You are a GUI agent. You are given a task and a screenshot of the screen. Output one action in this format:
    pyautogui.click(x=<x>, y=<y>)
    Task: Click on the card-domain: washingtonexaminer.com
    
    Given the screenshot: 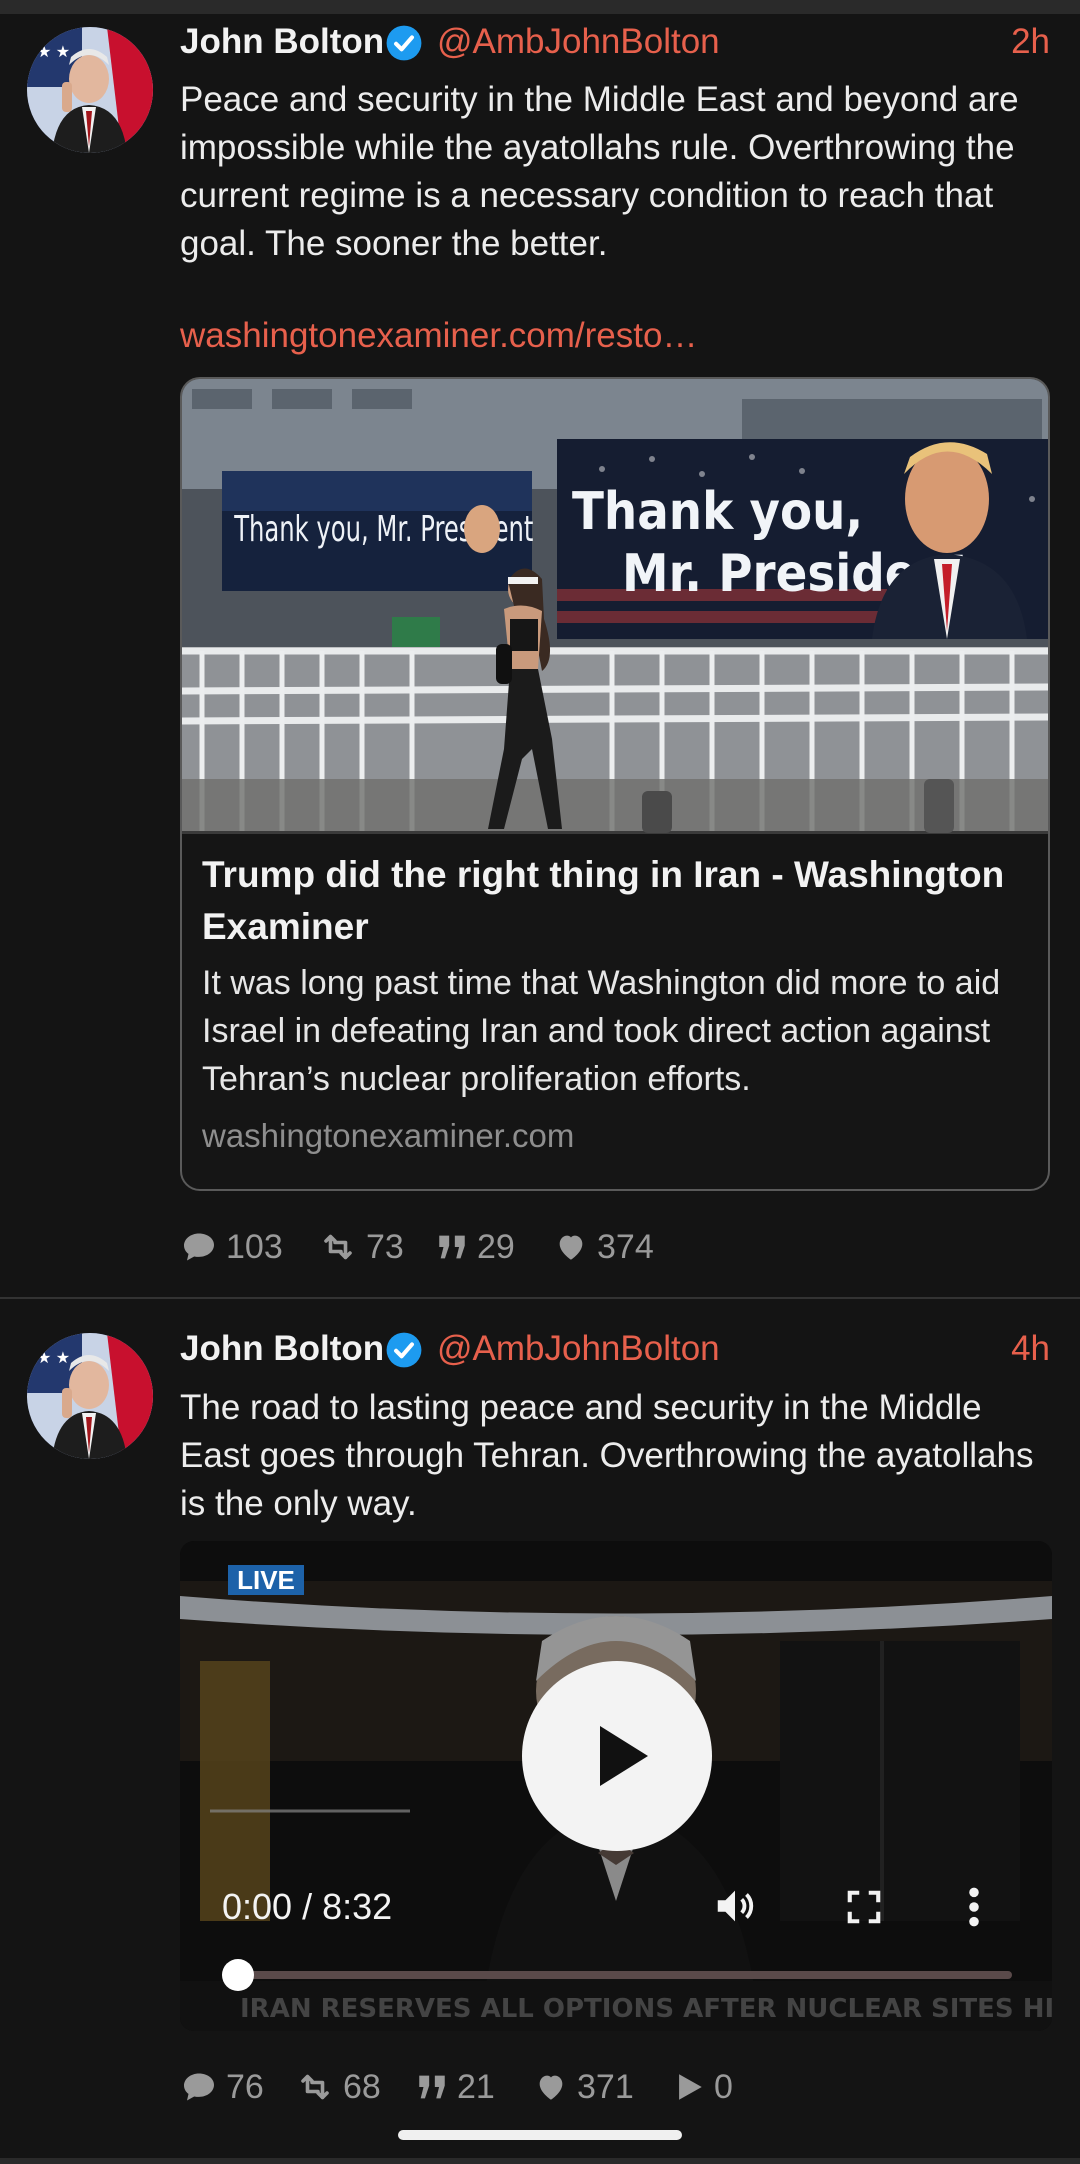 What is the action you would take?
    pyautogui.click(x=388, y=1135)
    